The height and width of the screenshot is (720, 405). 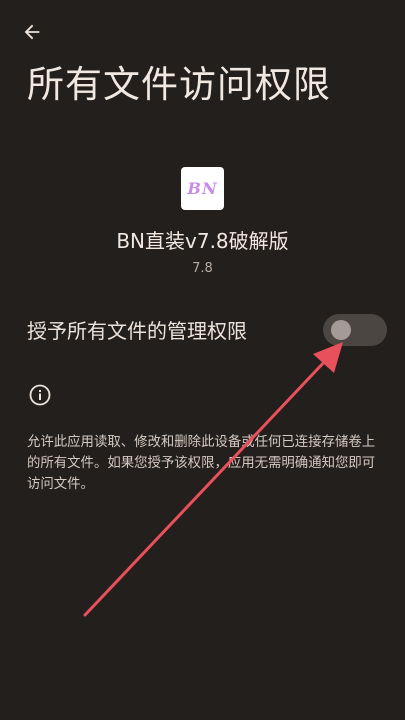 I want to click on app-name: BN直装v7.8破解版, so click(x=202, y=241).